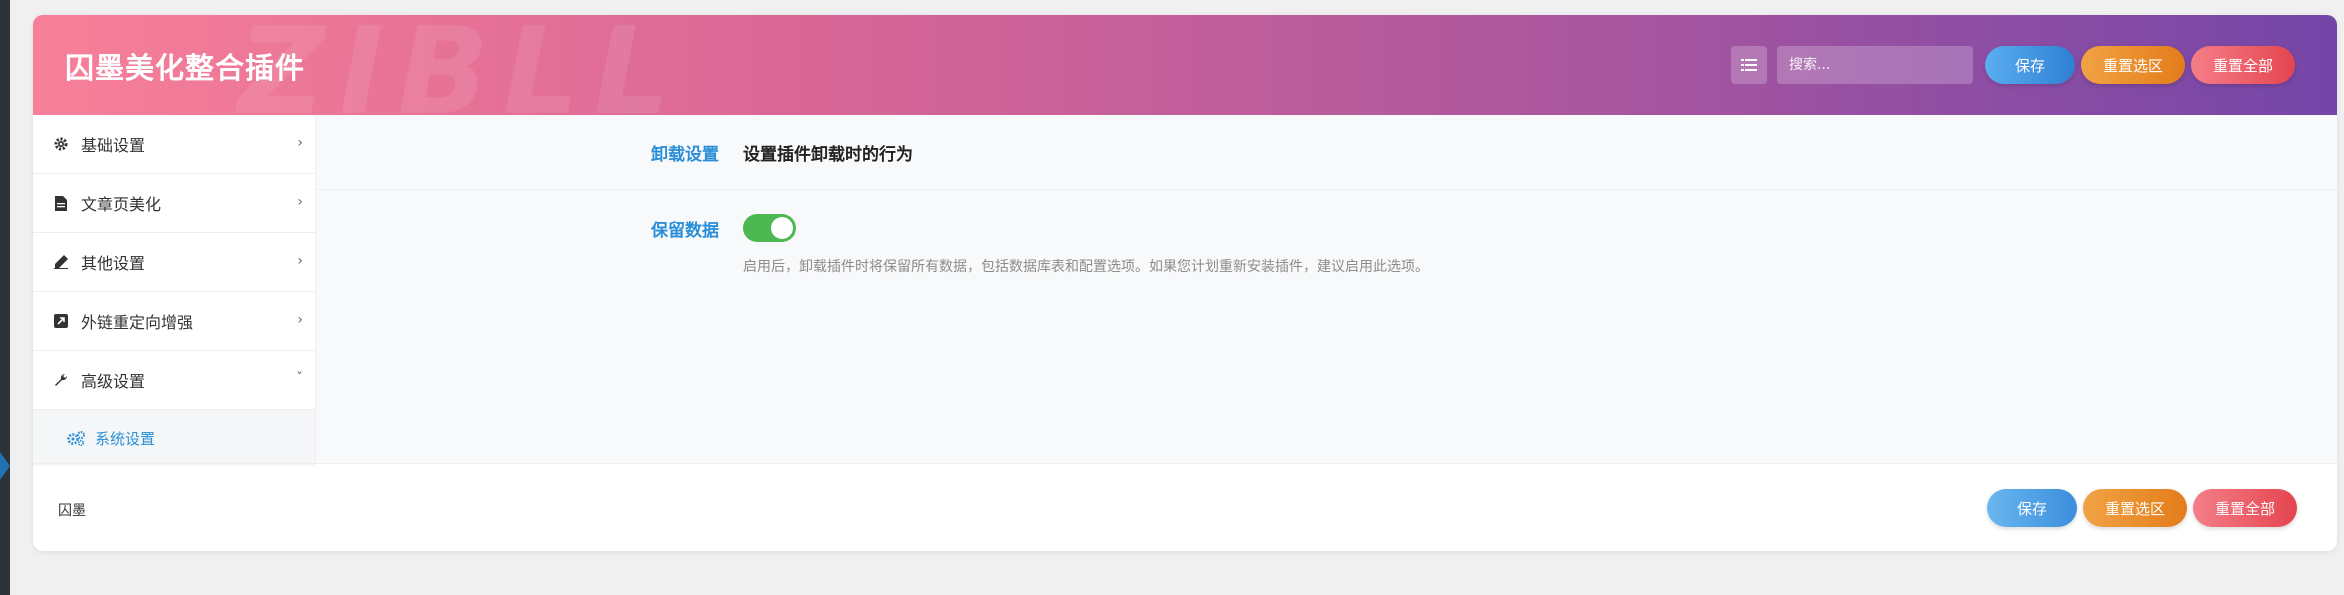 The height and width of the screenshot is (595, 2344). What do you see at coordinates (121, 204) in the screenshot?
I see `sidebar-item-label: 文章页美化` at bounding box center [121, 204].